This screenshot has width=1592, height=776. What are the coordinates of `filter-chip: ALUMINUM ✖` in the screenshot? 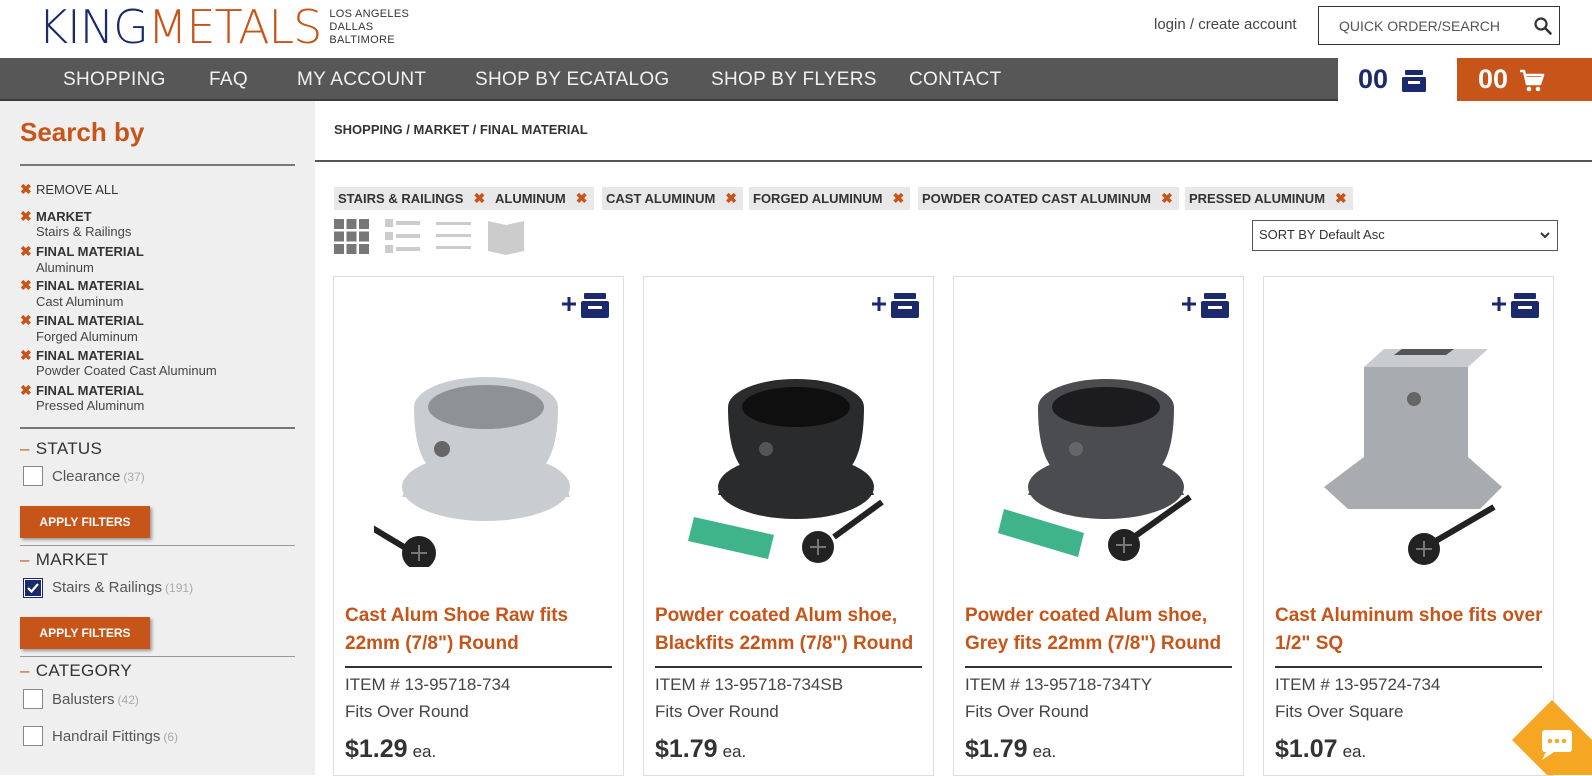 It's located at (542, 198).